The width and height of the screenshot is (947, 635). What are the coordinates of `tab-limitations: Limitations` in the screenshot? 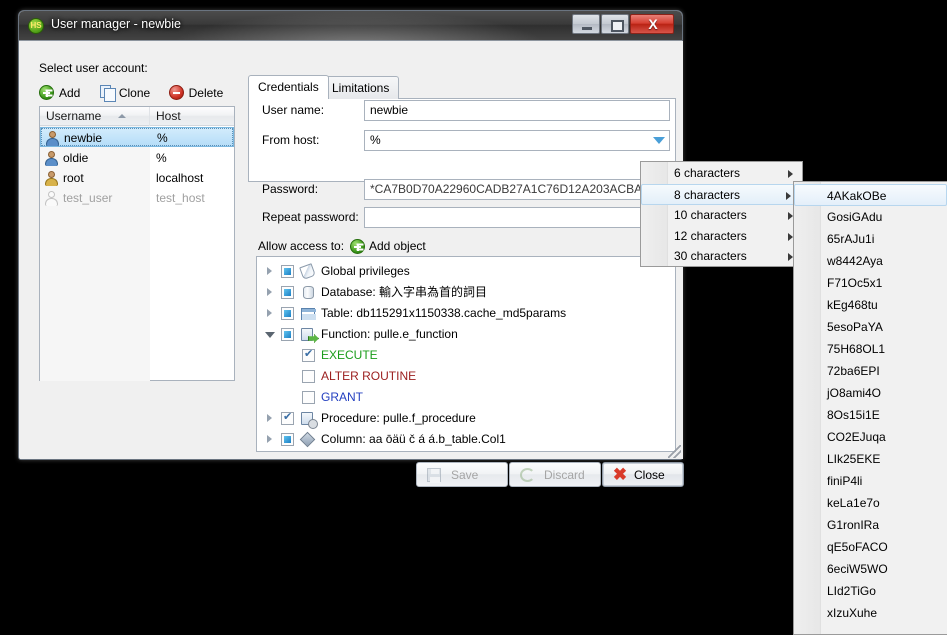 It's located at (361, 87).